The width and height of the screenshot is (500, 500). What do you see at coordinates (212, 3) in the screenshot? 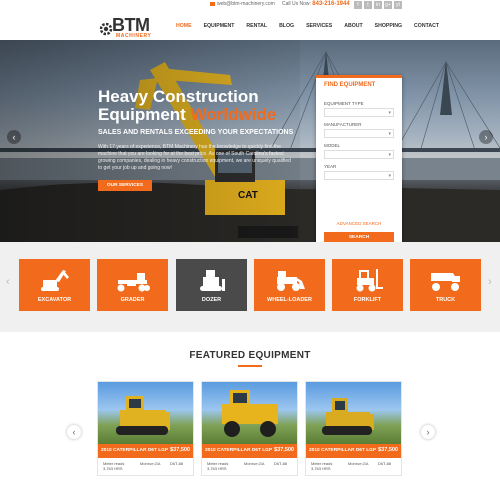
I see `envelope-icon` at bounding box center [212, 3].